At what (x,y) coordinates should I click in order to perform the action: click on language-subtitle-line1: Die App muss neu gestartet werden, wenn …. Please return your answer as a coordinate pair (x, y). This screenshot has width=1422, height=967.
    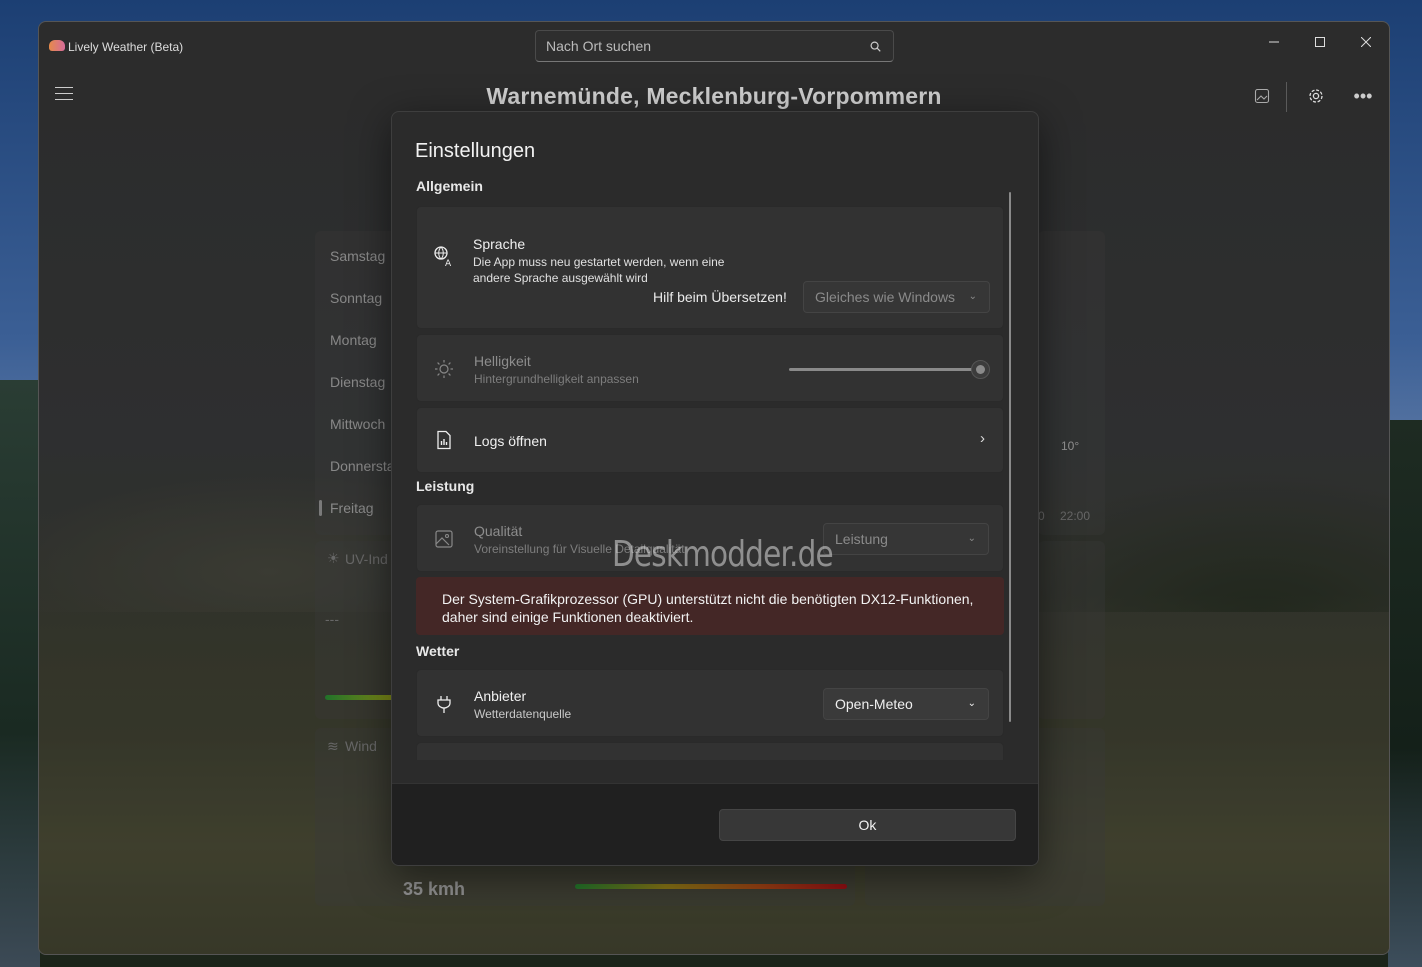
    Looking at the image, I should click on (599, 262).